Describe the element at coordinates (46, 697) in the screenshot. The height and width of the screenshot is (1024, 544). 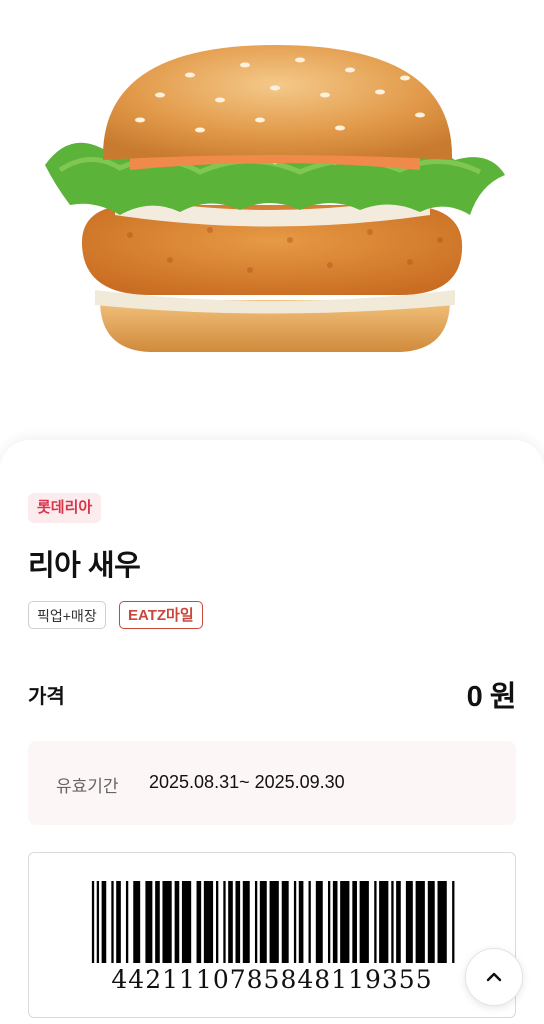
I see `price-label: 가격` at that location.